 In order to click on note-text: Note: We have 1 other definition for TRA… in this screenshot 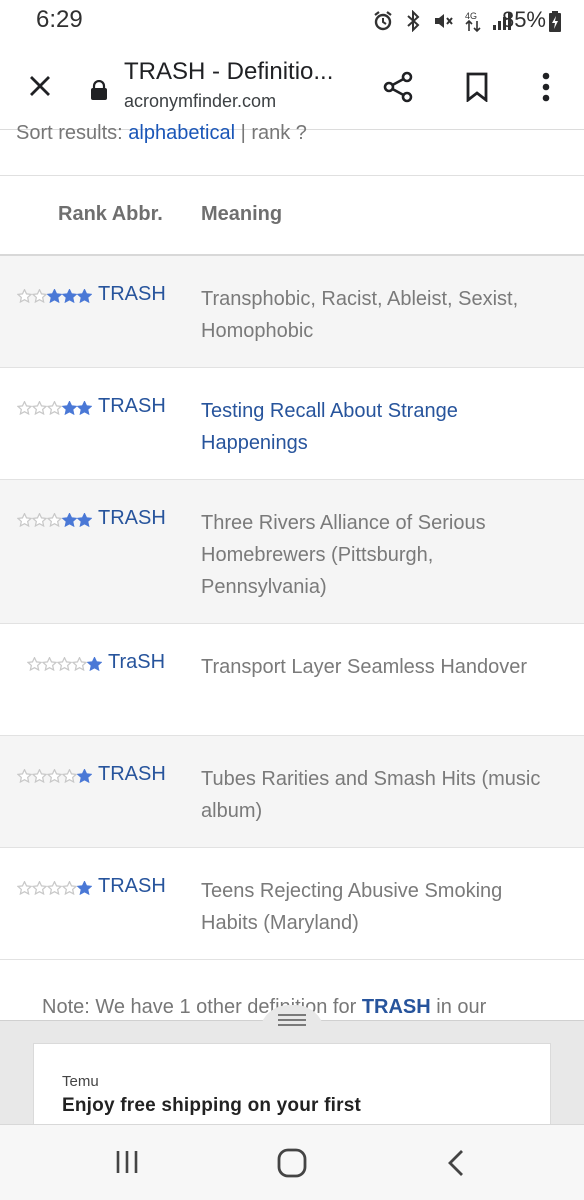, I will do `click(264, 1007)`.